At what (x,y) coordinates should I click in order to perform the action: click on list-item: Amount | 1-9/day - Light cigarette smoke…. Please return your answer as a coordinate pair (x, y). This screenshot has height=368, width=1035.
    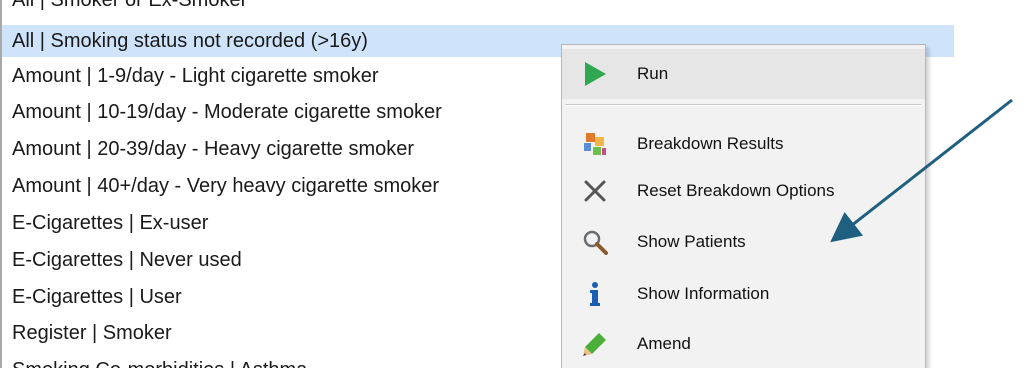
    Looking at the image, I should click on (195, 76).